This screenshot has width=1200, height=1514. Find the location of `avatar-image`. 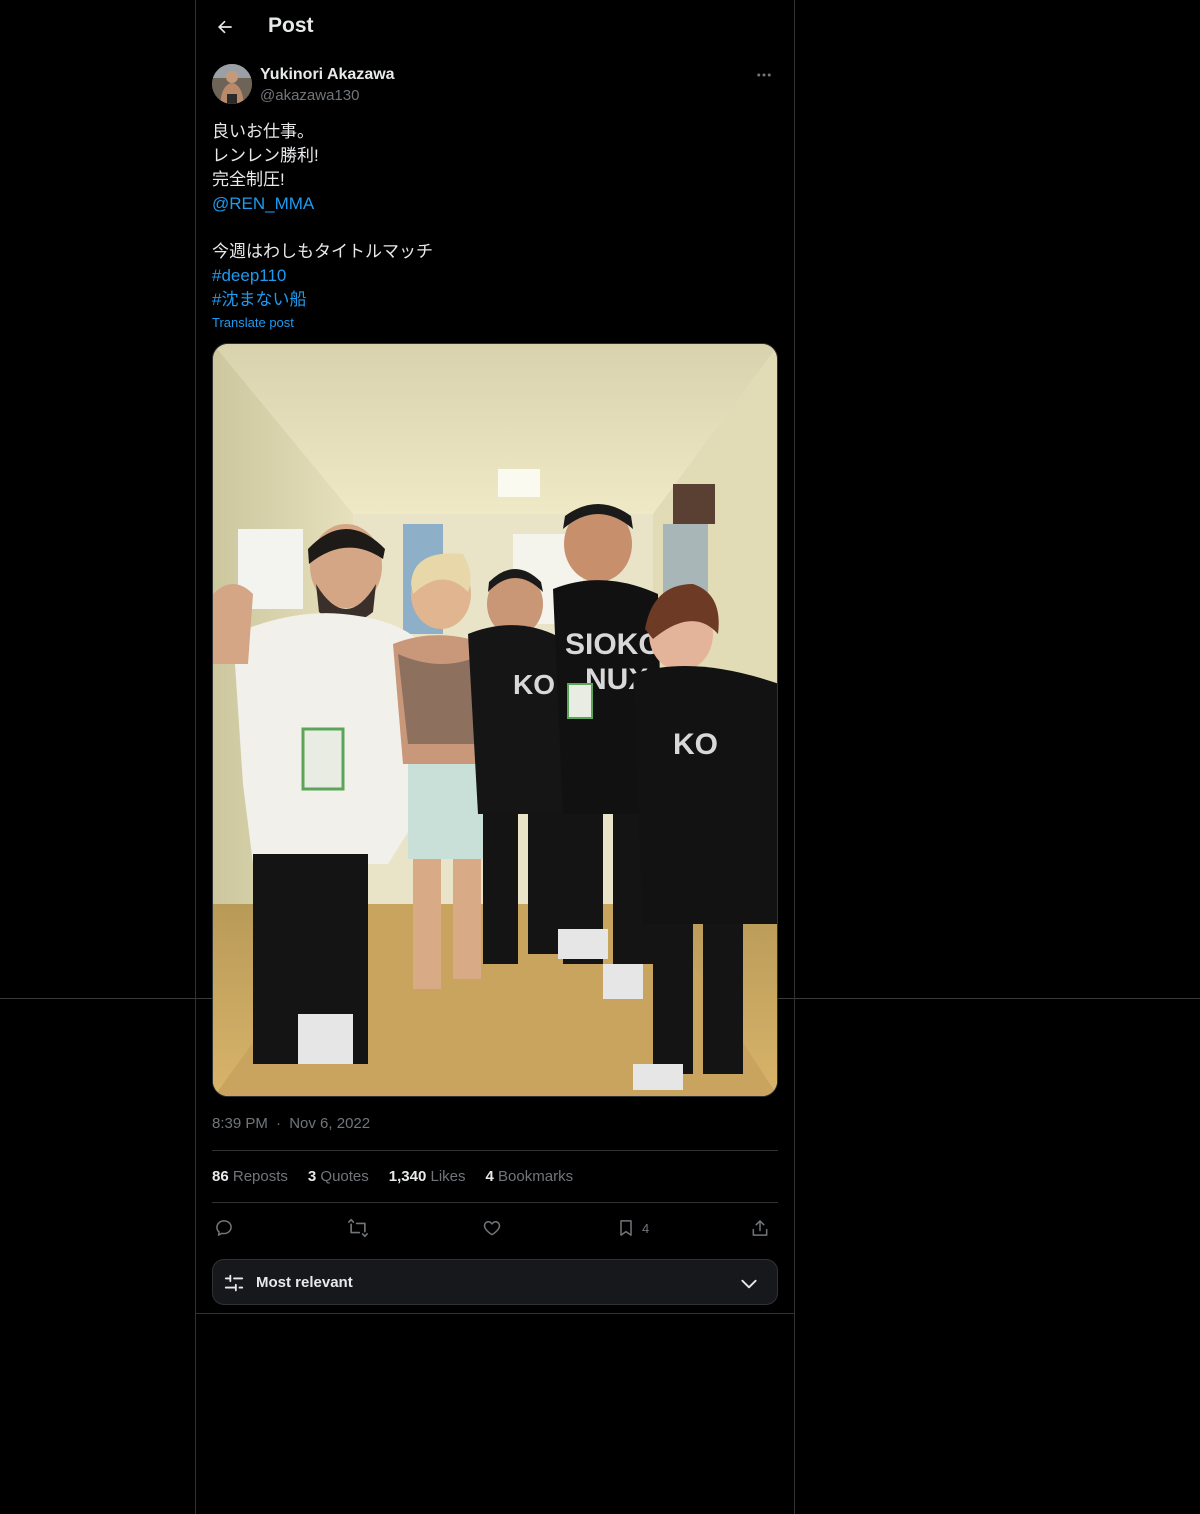

avatar-image is located at coordinates (232, 84).